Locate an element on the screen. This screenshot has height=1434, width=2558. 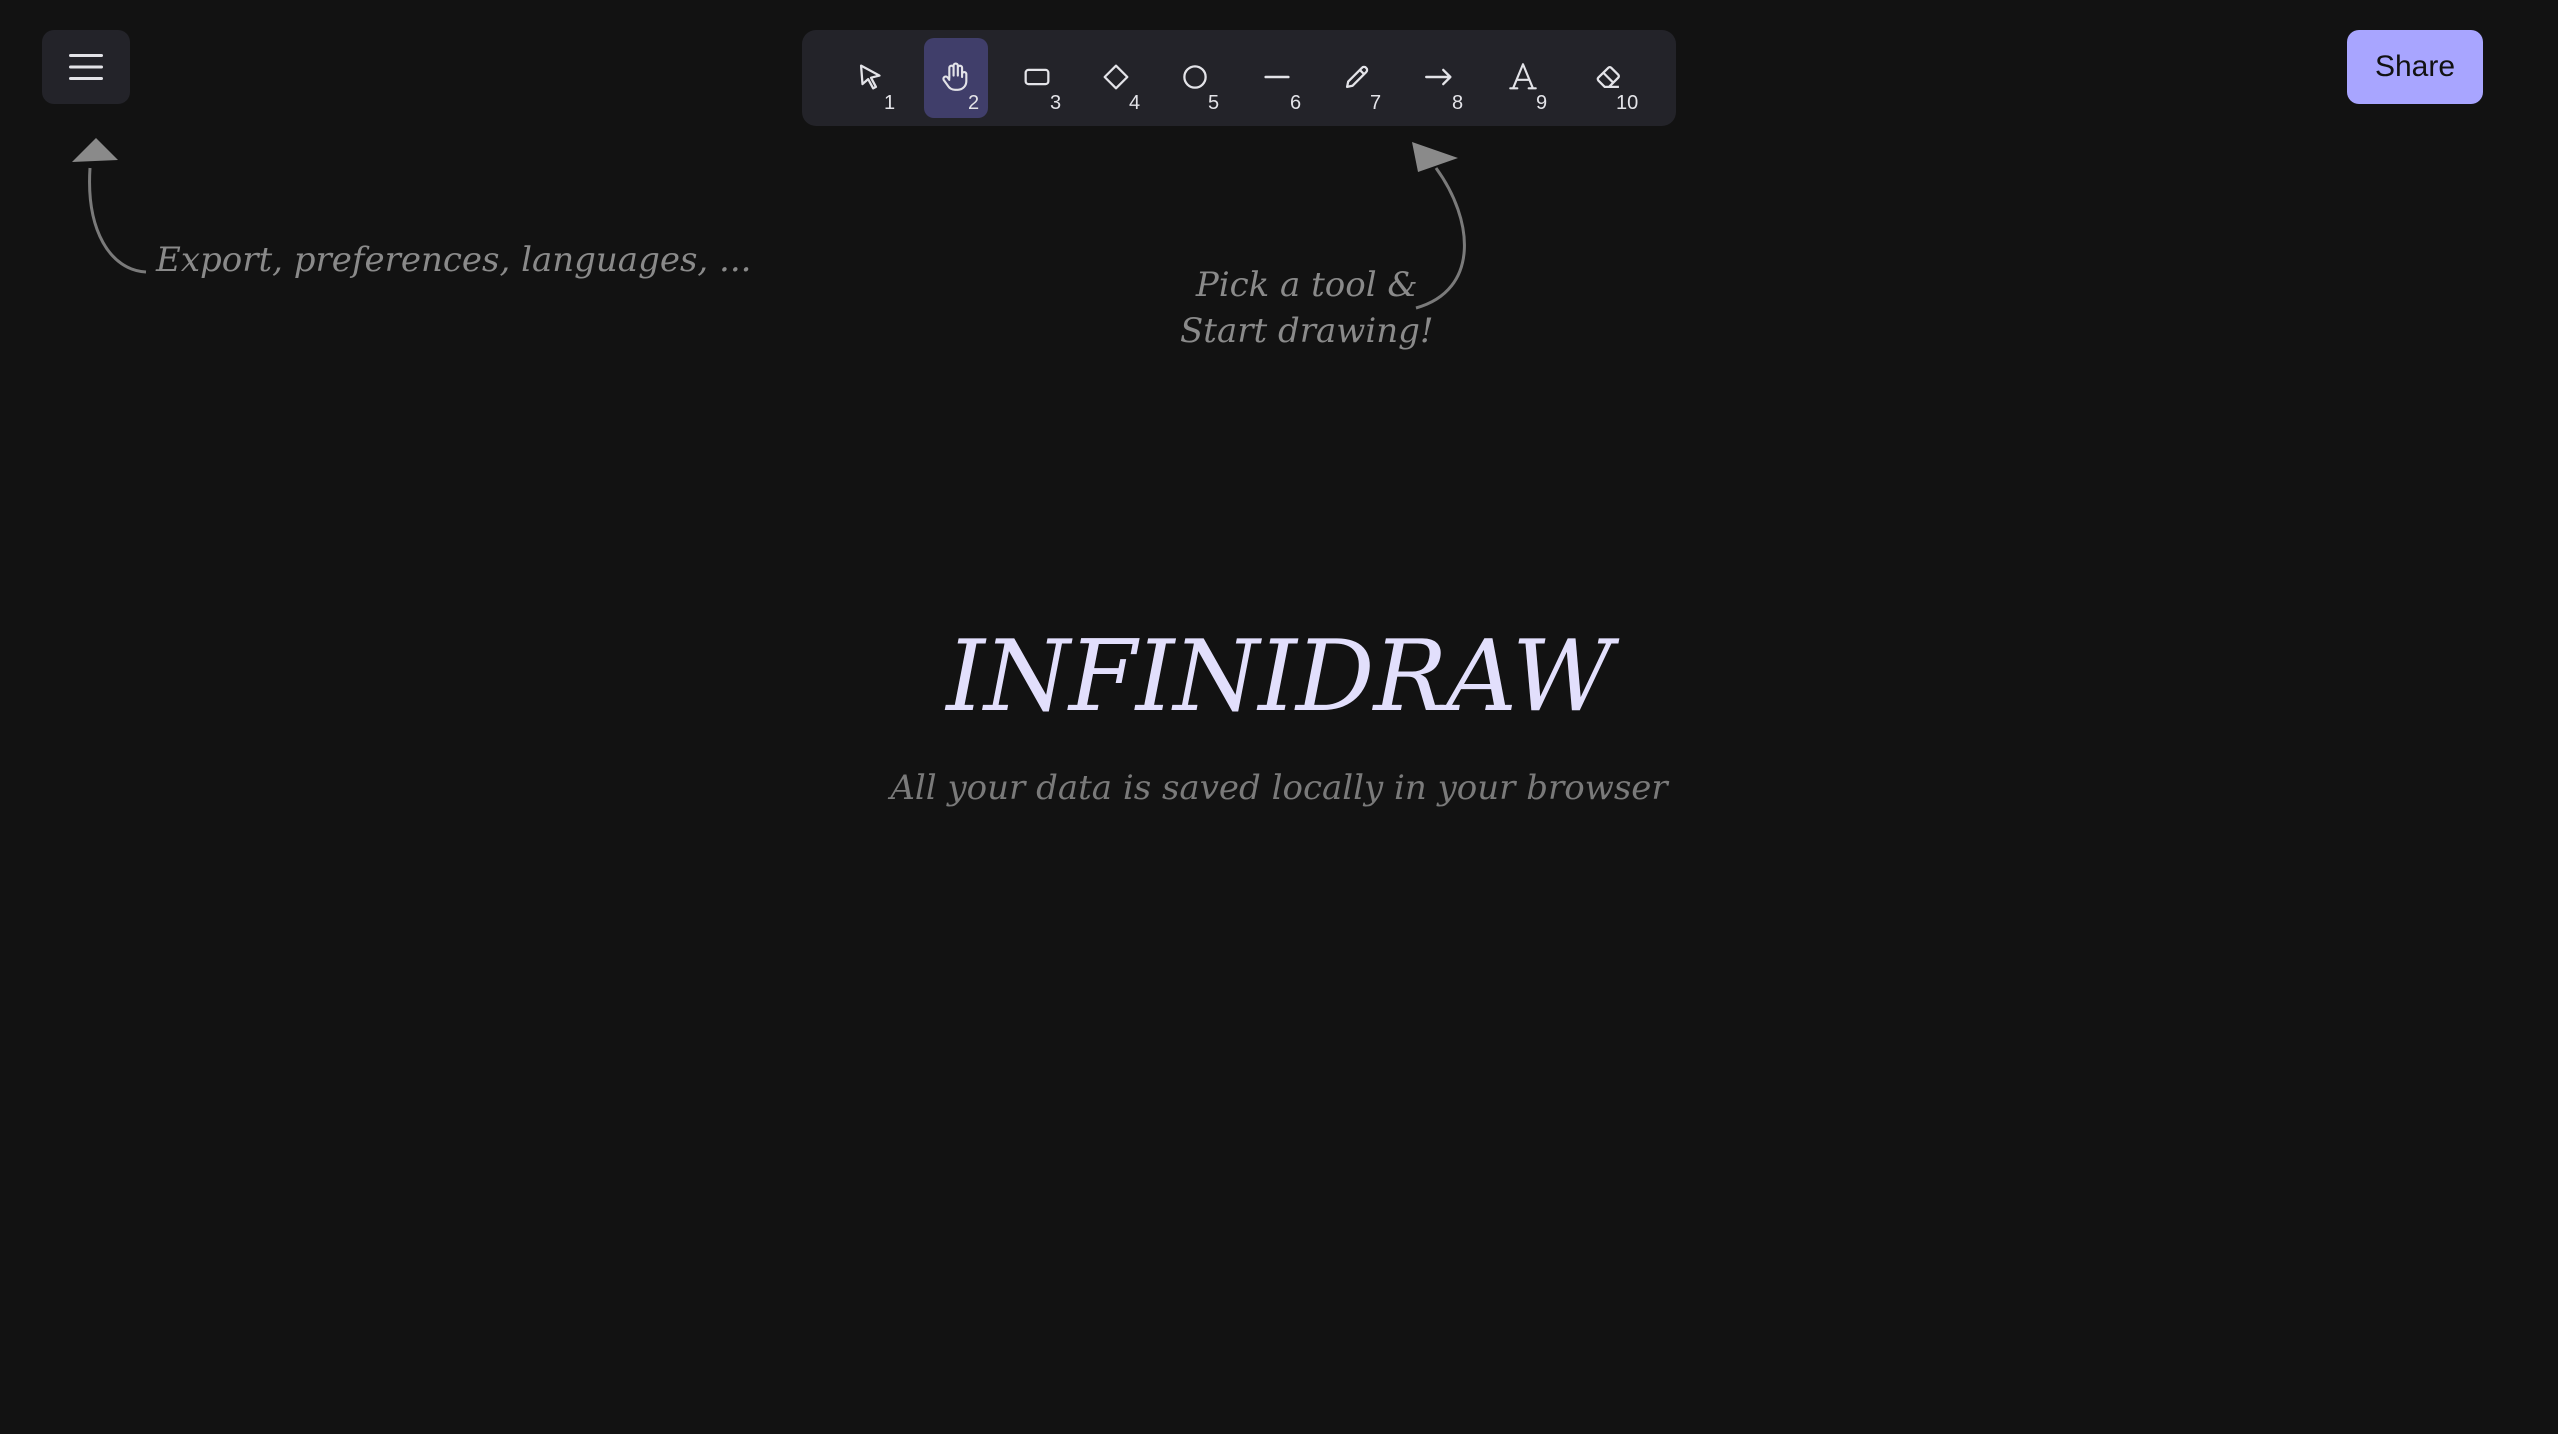
tool-ellipse: 5 is located at coordinates (1196, 78).